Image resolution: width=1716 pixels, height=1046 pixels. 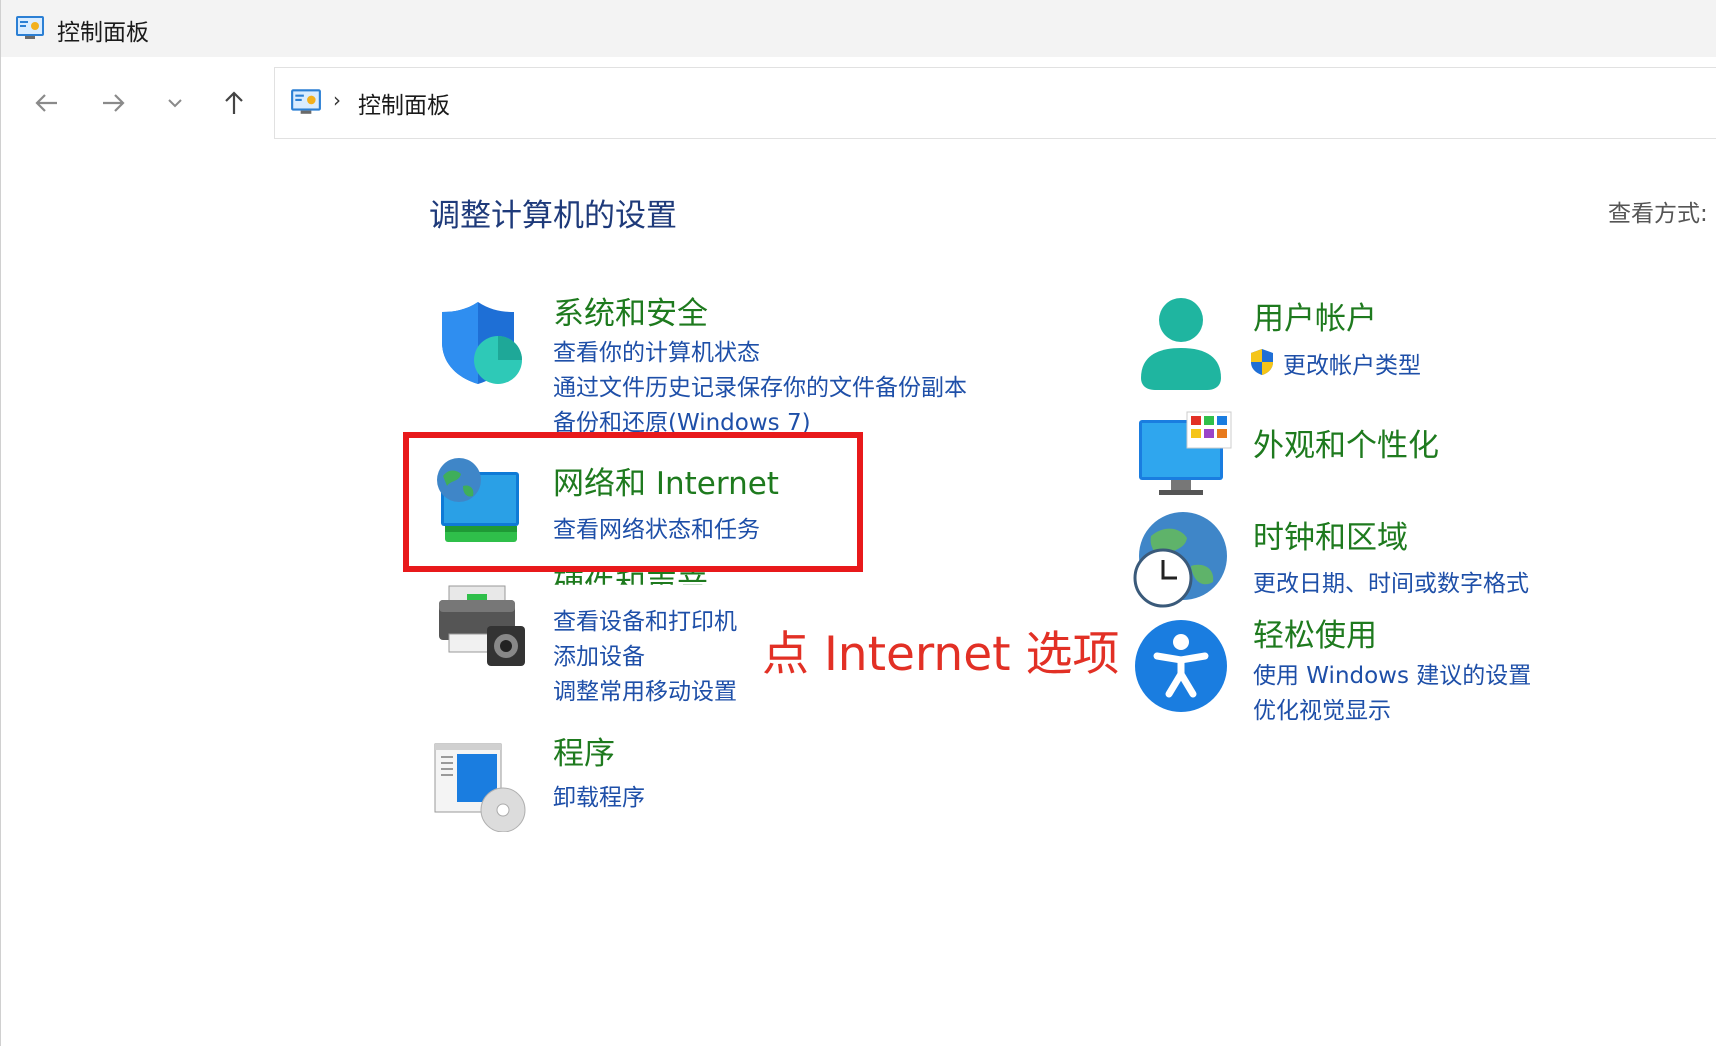 I want to click on back-button, so click(x=47, y=103).